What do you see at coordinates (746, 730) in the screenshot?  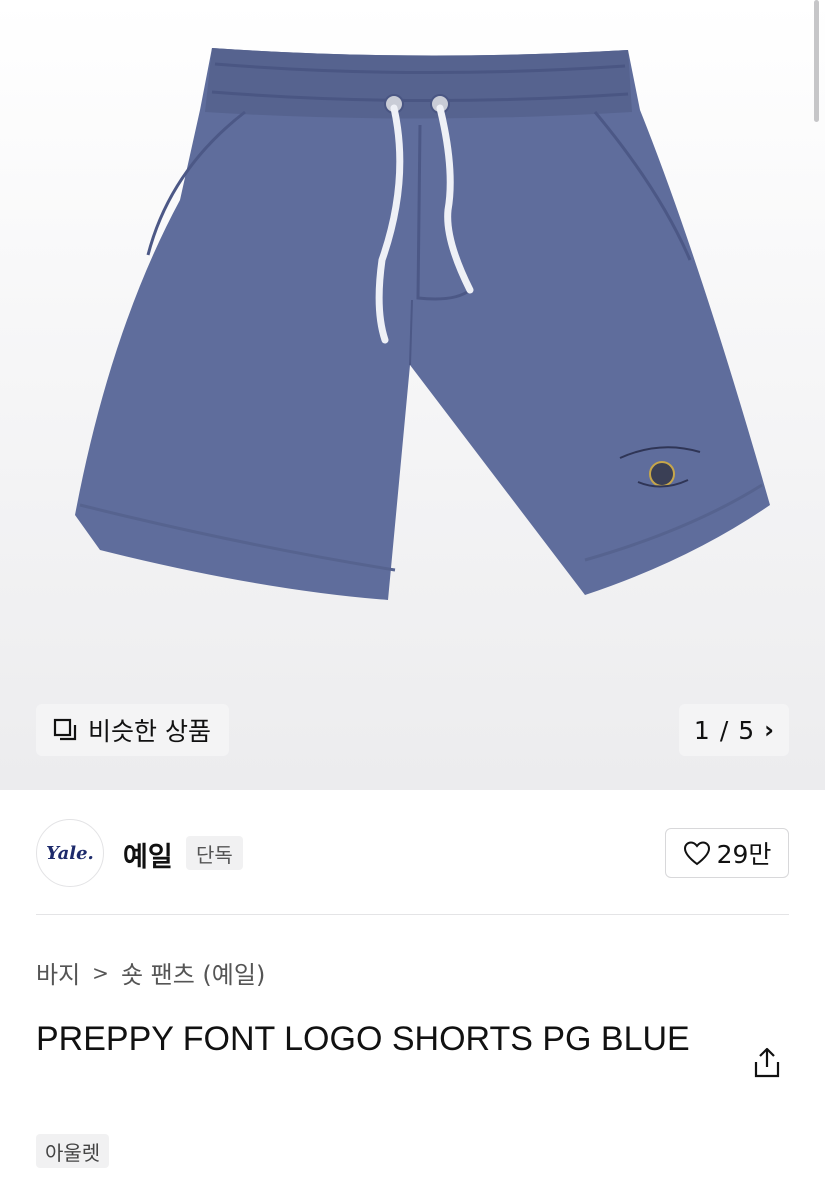 I see `pager-total: 5` at bounding box center [746, 730].